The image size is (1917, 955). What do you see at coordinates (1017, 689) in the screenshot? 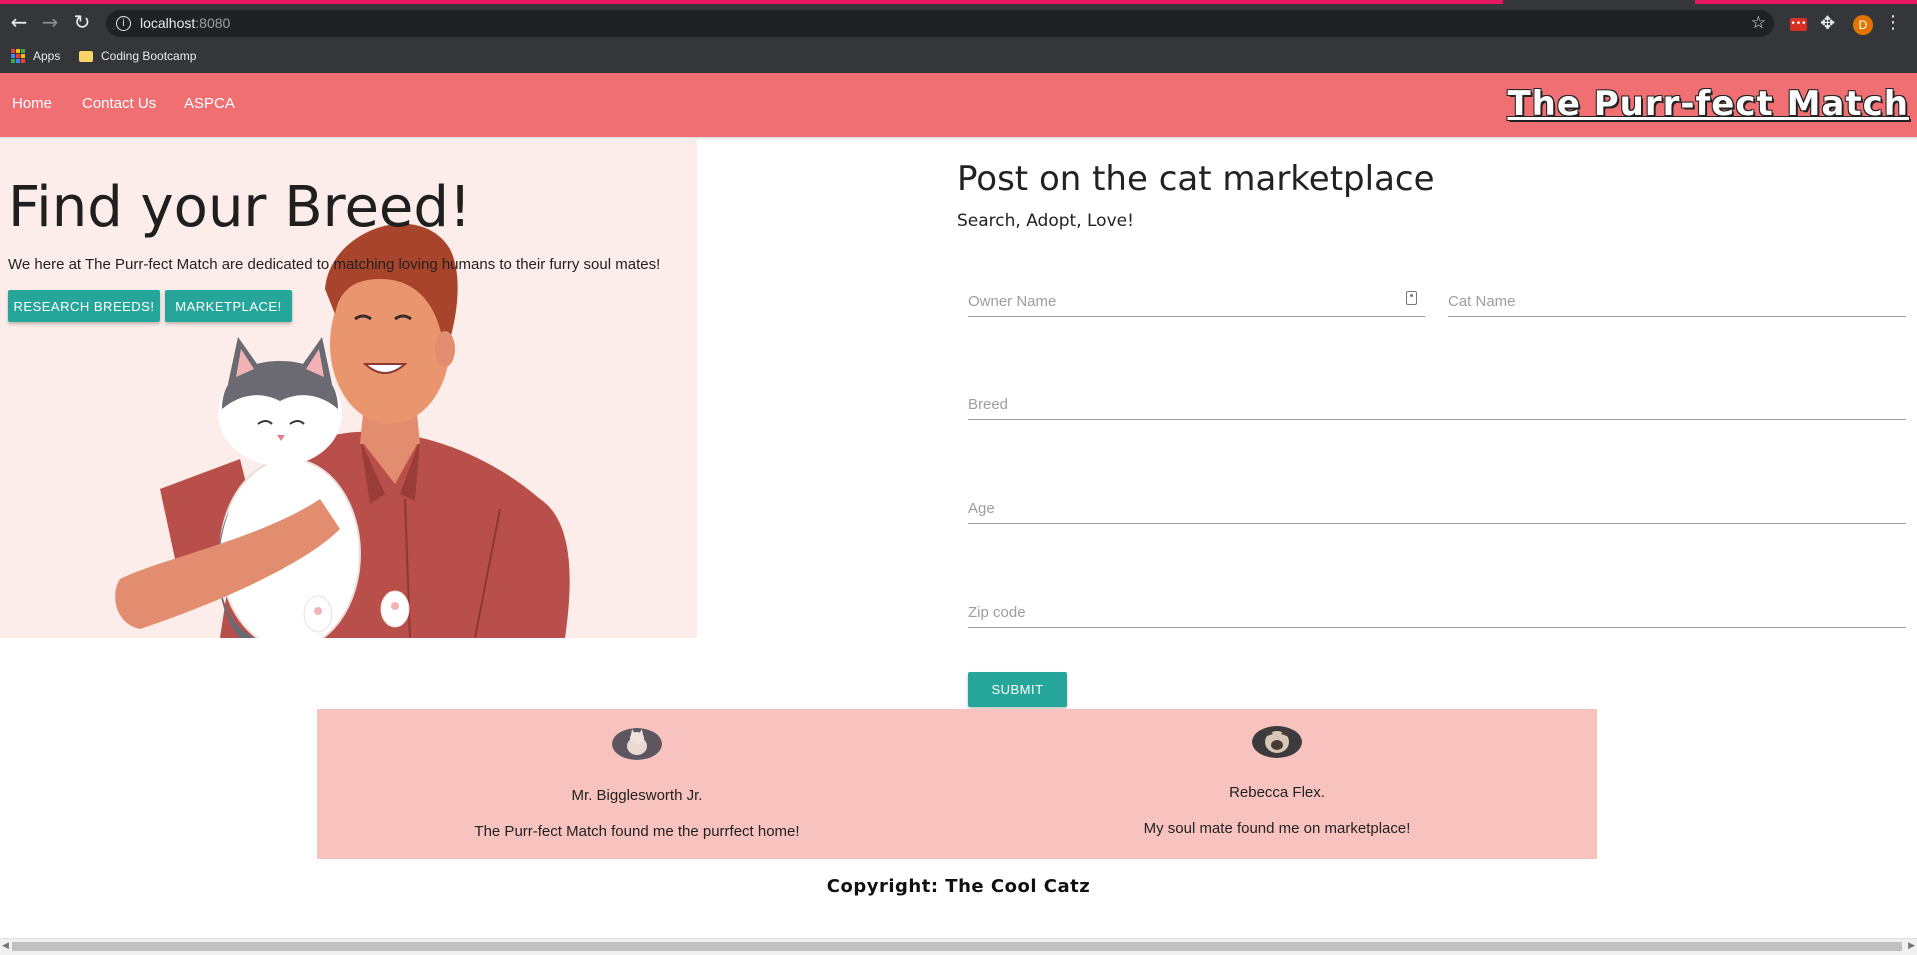
I see `submit-button: Submit` at bounding box center [1017, 689].